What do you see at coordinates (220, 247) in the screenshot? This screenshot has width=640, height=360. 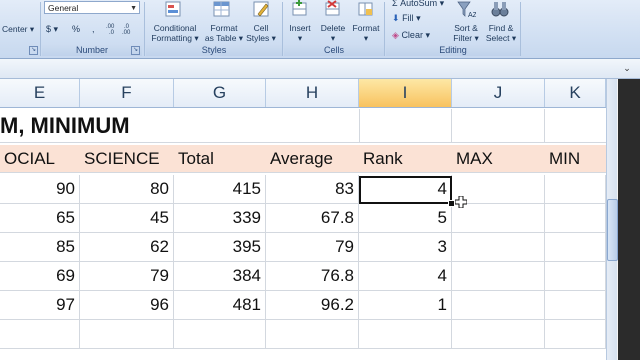 I see `cell-total: 395` at bounding box center [220, 247].